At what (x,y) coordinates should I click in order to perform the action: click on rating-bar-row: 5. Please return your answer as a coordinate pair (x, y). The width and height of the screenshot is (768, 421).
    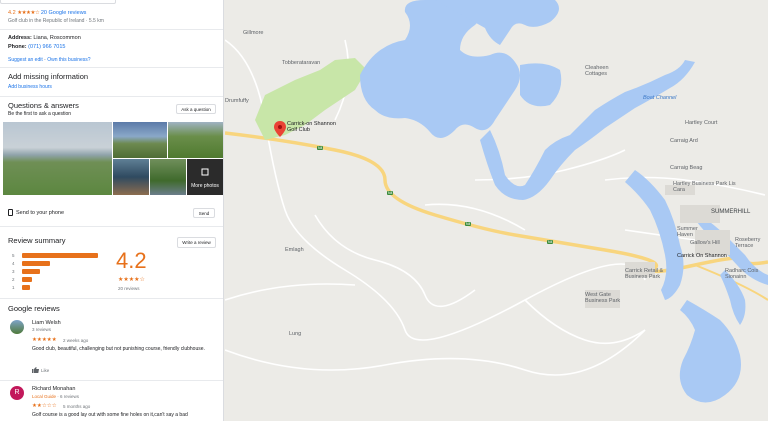
    Looking at the image, I should click on (57, 255).